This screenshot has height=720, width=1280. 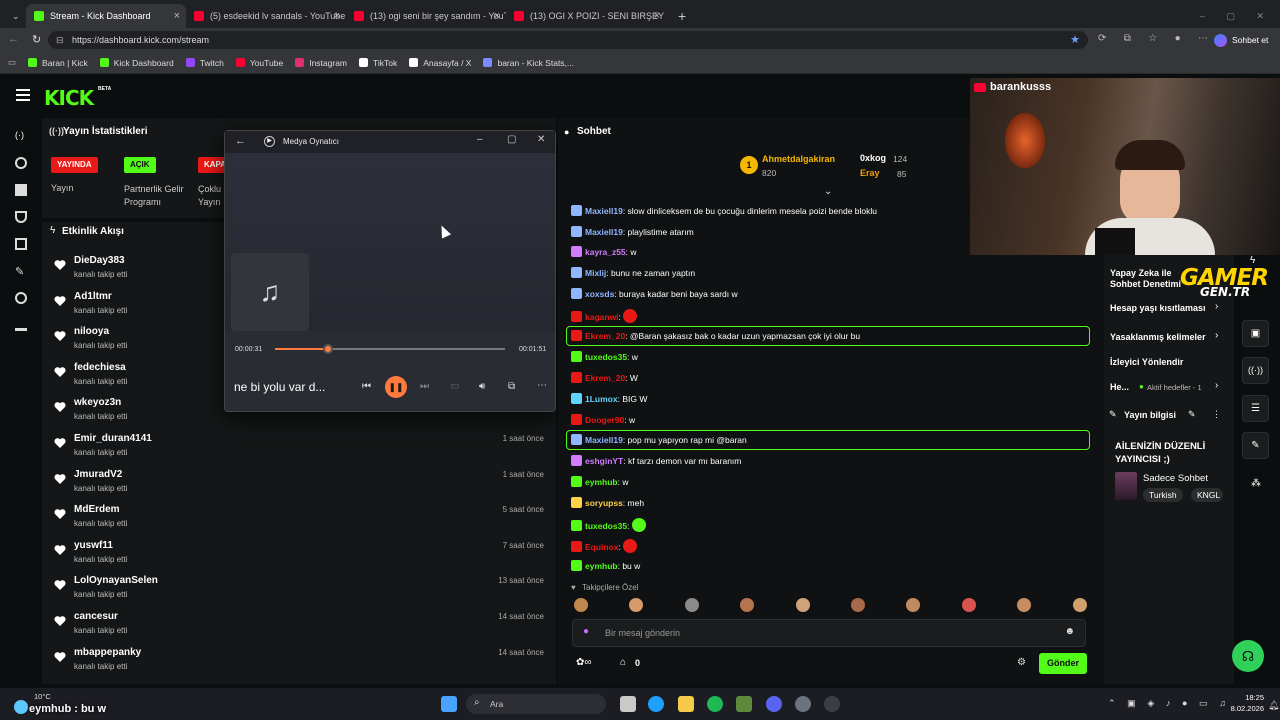 What do you see at coordinates (1255, 370) in the screenshot?
I see `broadcast-icon: ((·))` at bounding box center [1255, 370].